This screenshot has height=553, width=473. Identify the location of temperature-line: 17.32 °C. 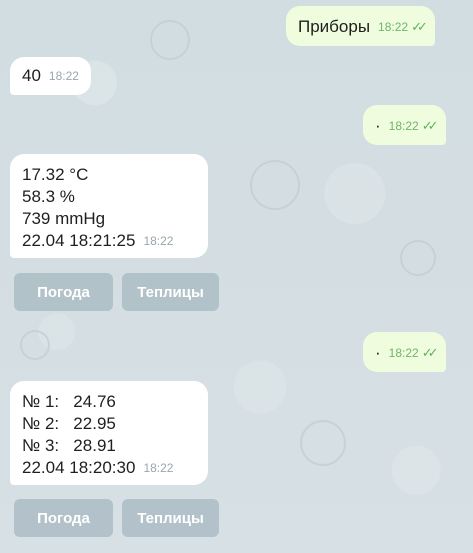
(55, 174).